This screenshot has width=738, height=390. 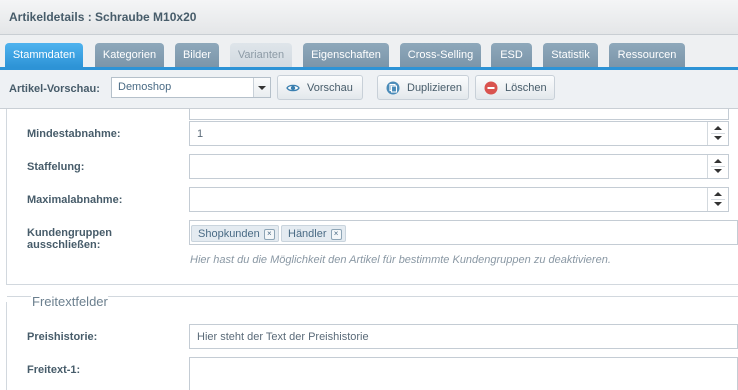 I want to click on copy-icon, so click(x=393, y=88).